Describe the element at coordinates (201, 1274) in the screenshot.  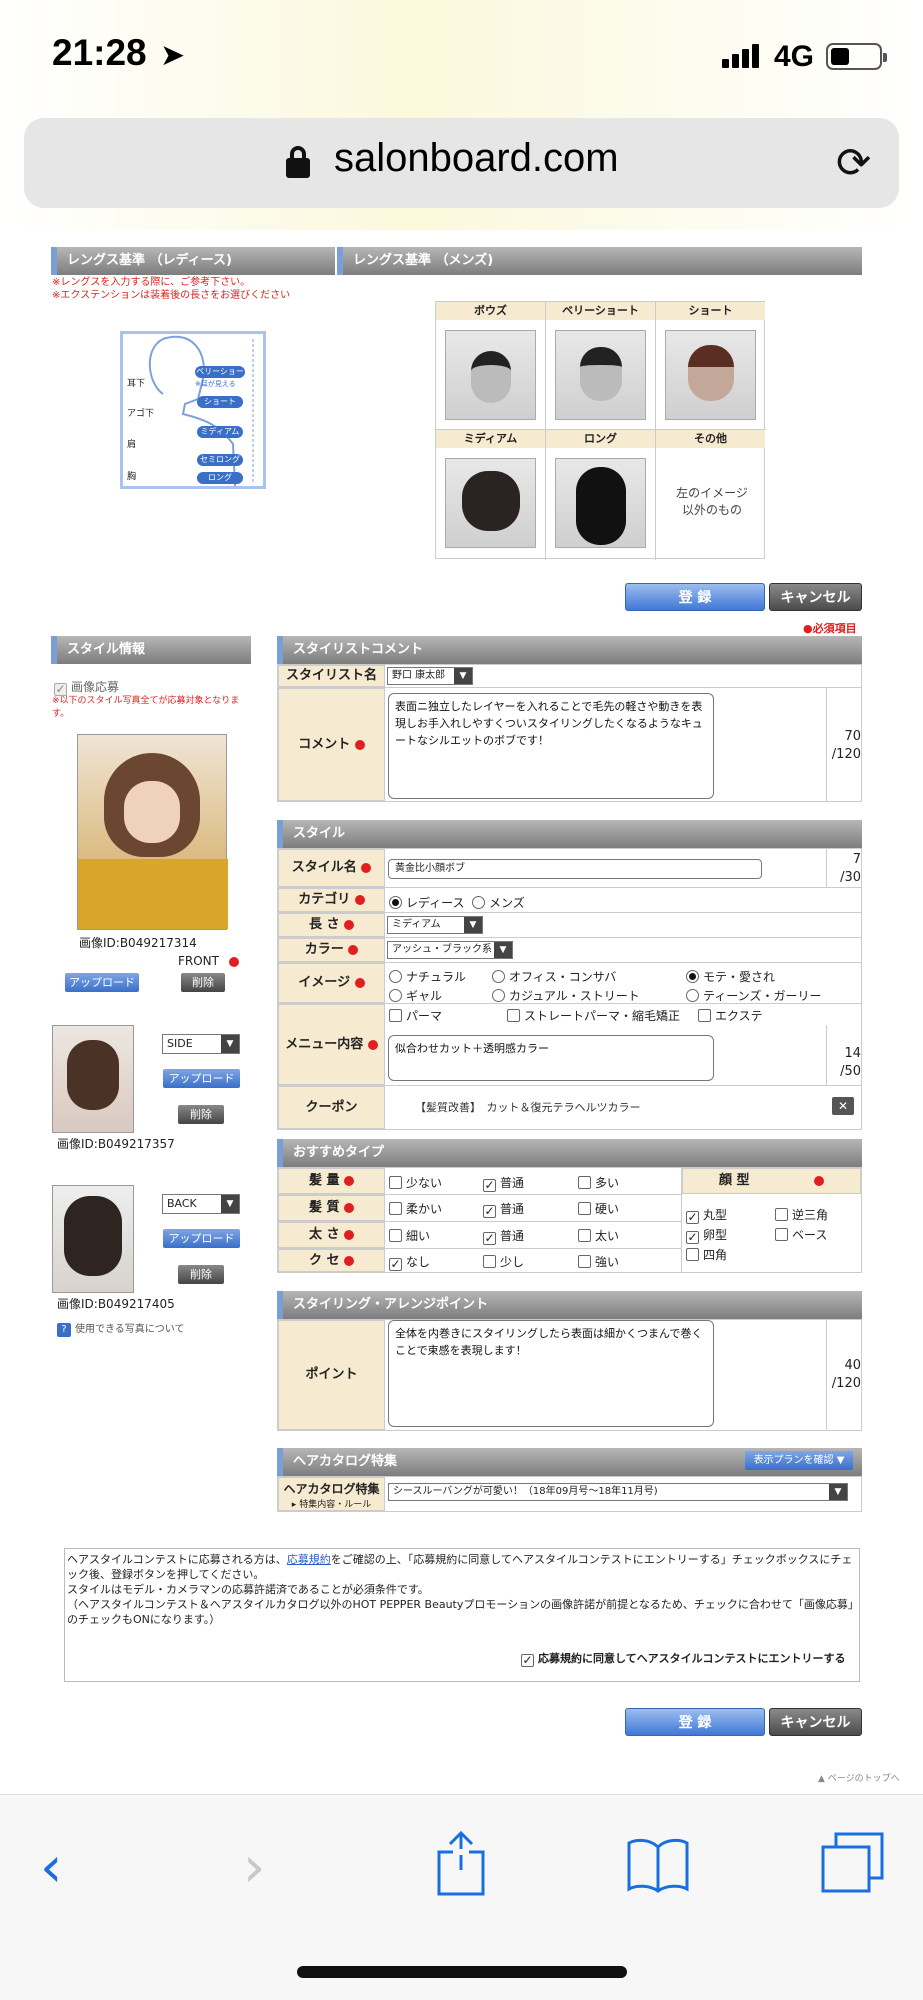
I see `back-delete-button: 削除` at that location.